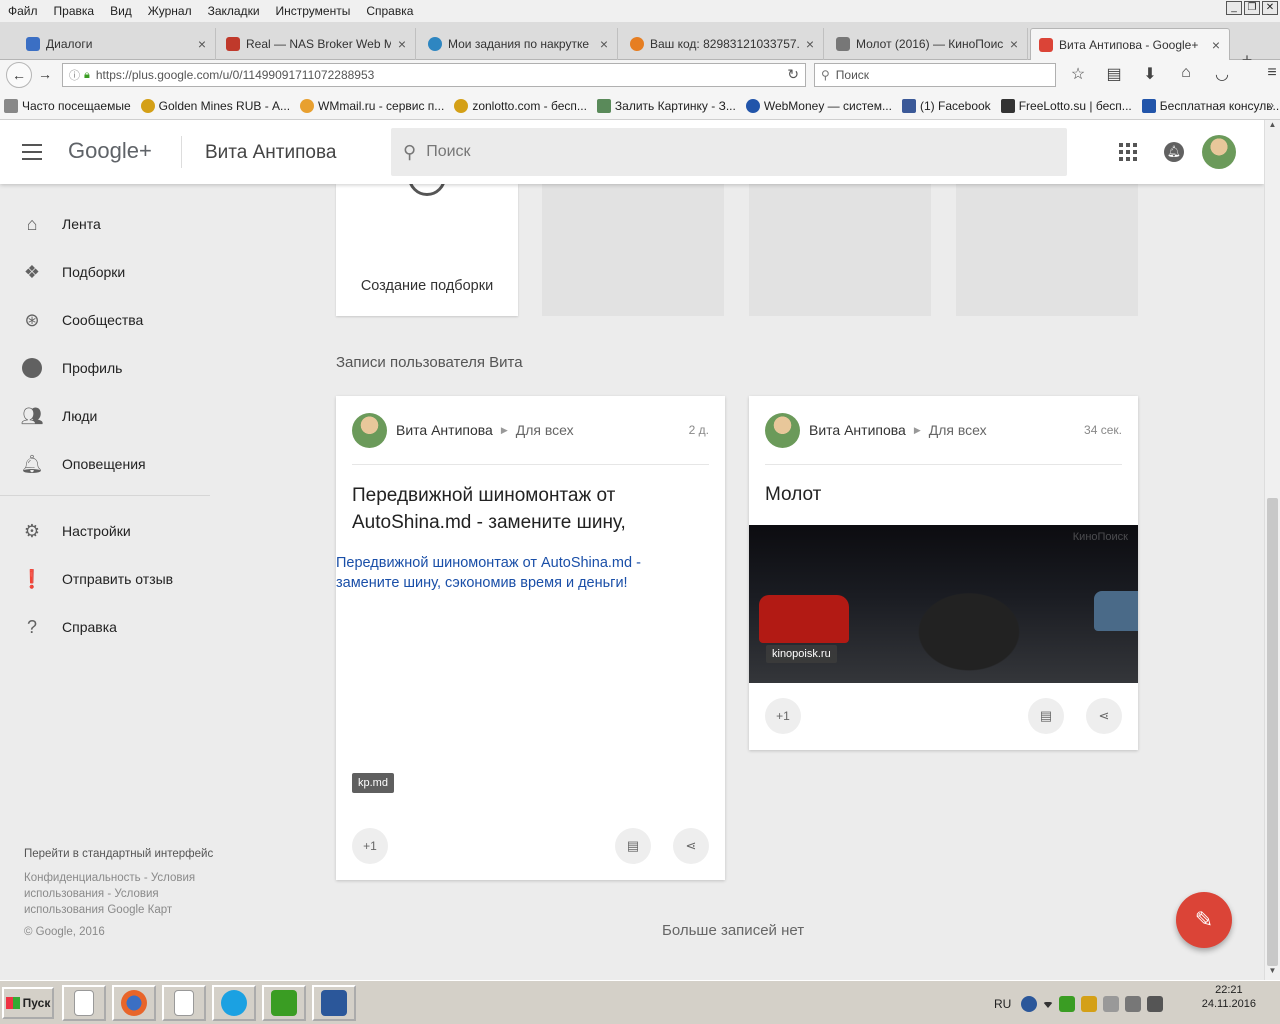 This screenshot has width=1280, height=1024. Describe the element at coordinates (1067, 1004) in the screenshot. I see `antivirus-shield-icon` at that location.